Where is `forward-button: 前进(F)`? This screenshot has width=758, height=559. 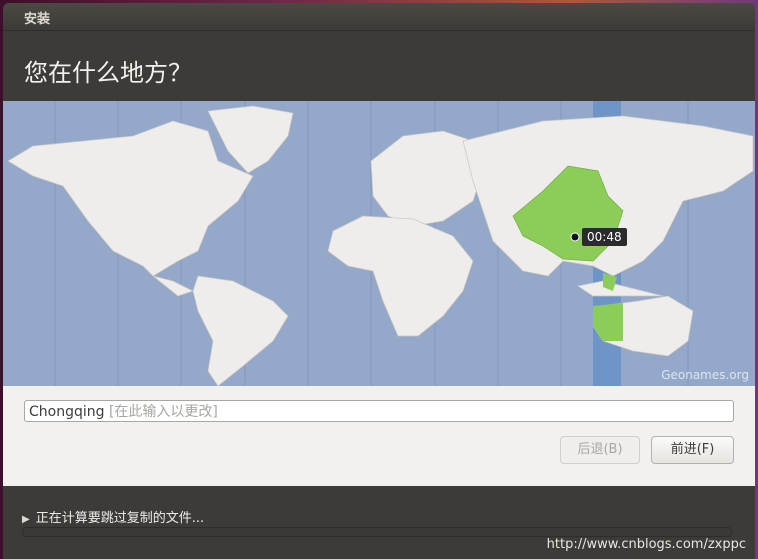 forward-button: 前进(F) is located at coordinates (692, 450).